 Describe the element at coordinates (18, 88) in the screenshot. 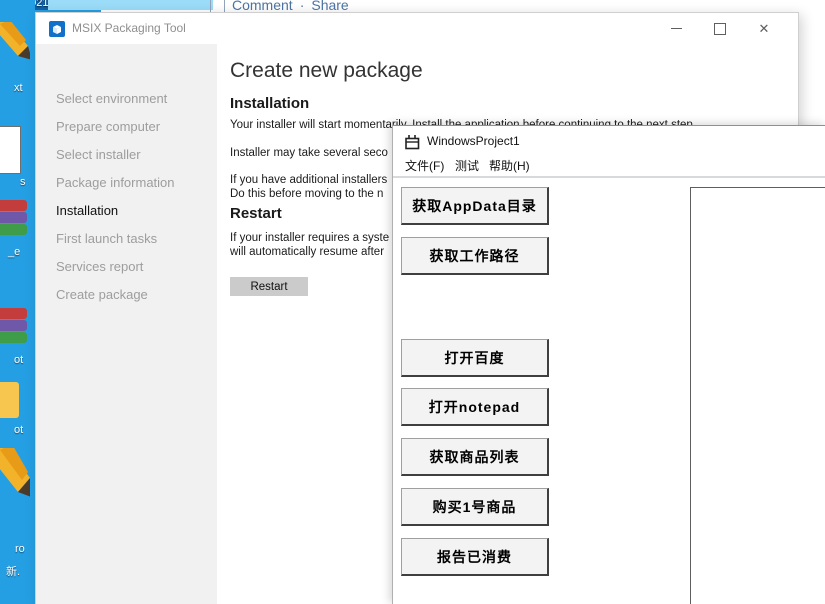

I see `desktop-icon-label: xt` at that location.